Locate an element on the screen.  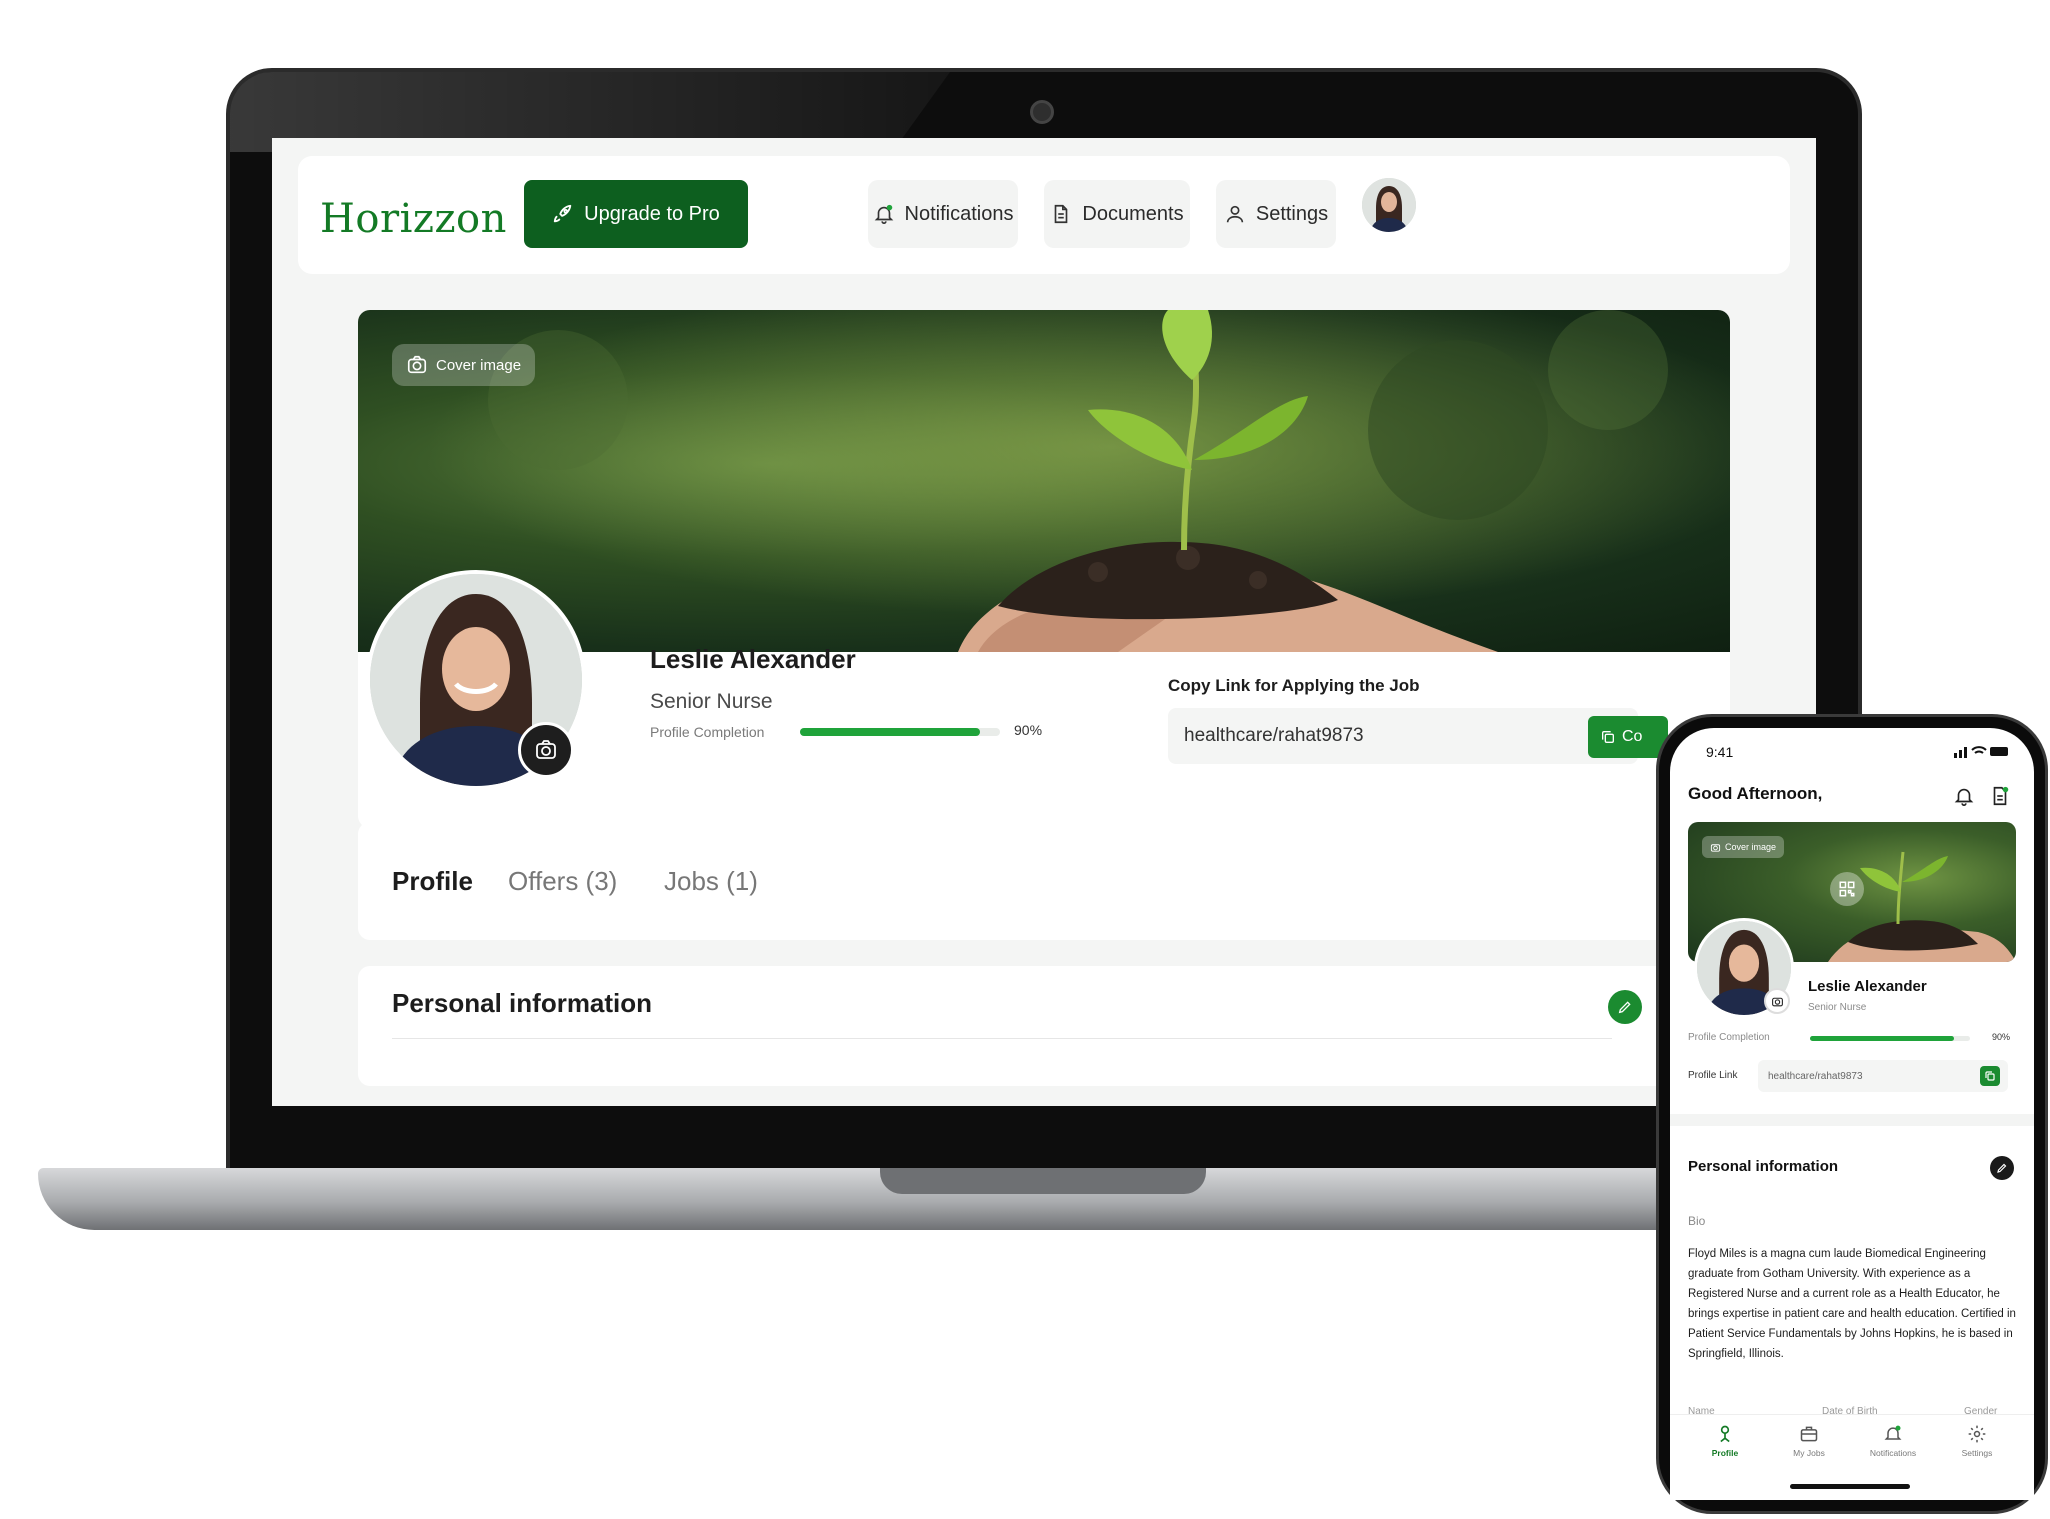
notifications-label: Notifications is located at coordinates (959, 213).